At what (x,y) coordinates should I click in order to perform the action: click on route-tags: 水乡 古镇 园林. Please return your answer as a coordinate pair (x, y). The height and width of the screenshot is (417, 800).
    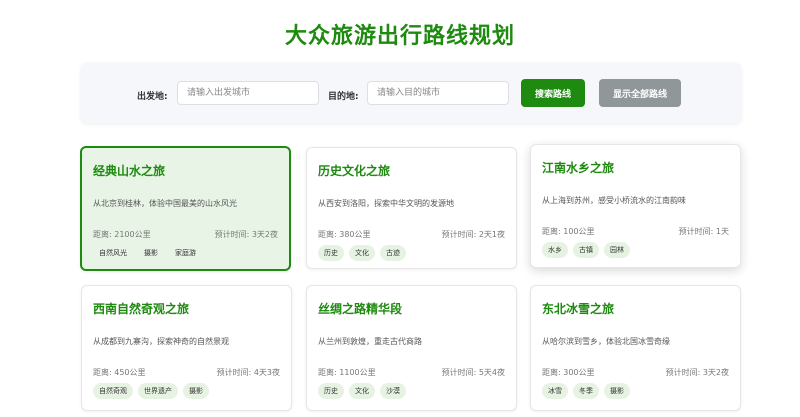
    Looking at the image, I should click on (586, 250).